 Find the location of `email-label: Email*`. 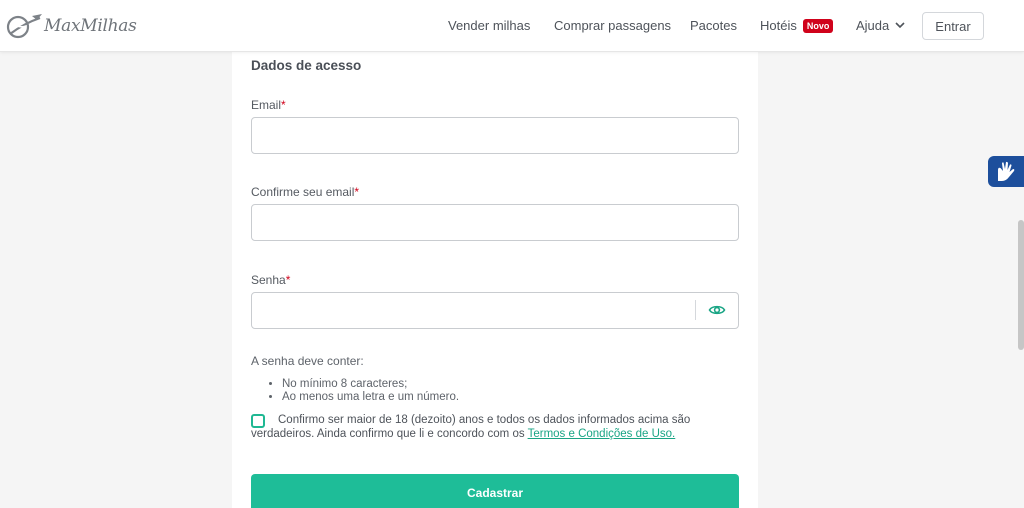

email-label: Email* is located at coordinates (268, 105).